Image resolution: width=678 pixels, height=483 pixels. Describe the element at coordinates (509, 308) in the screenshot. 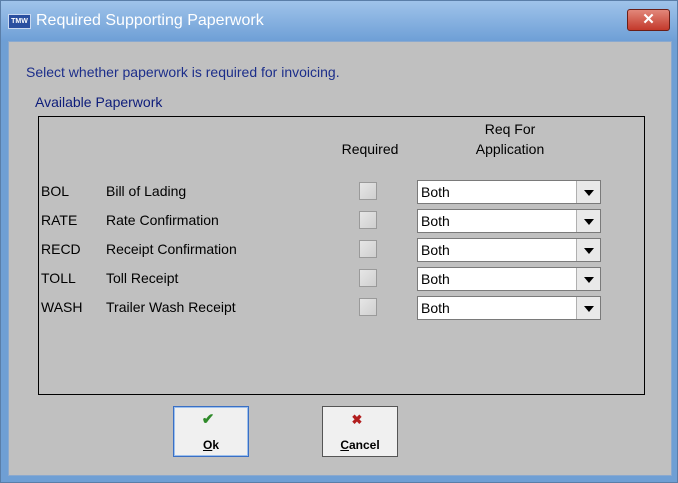

I see `application-select-wash: Both` at that location.